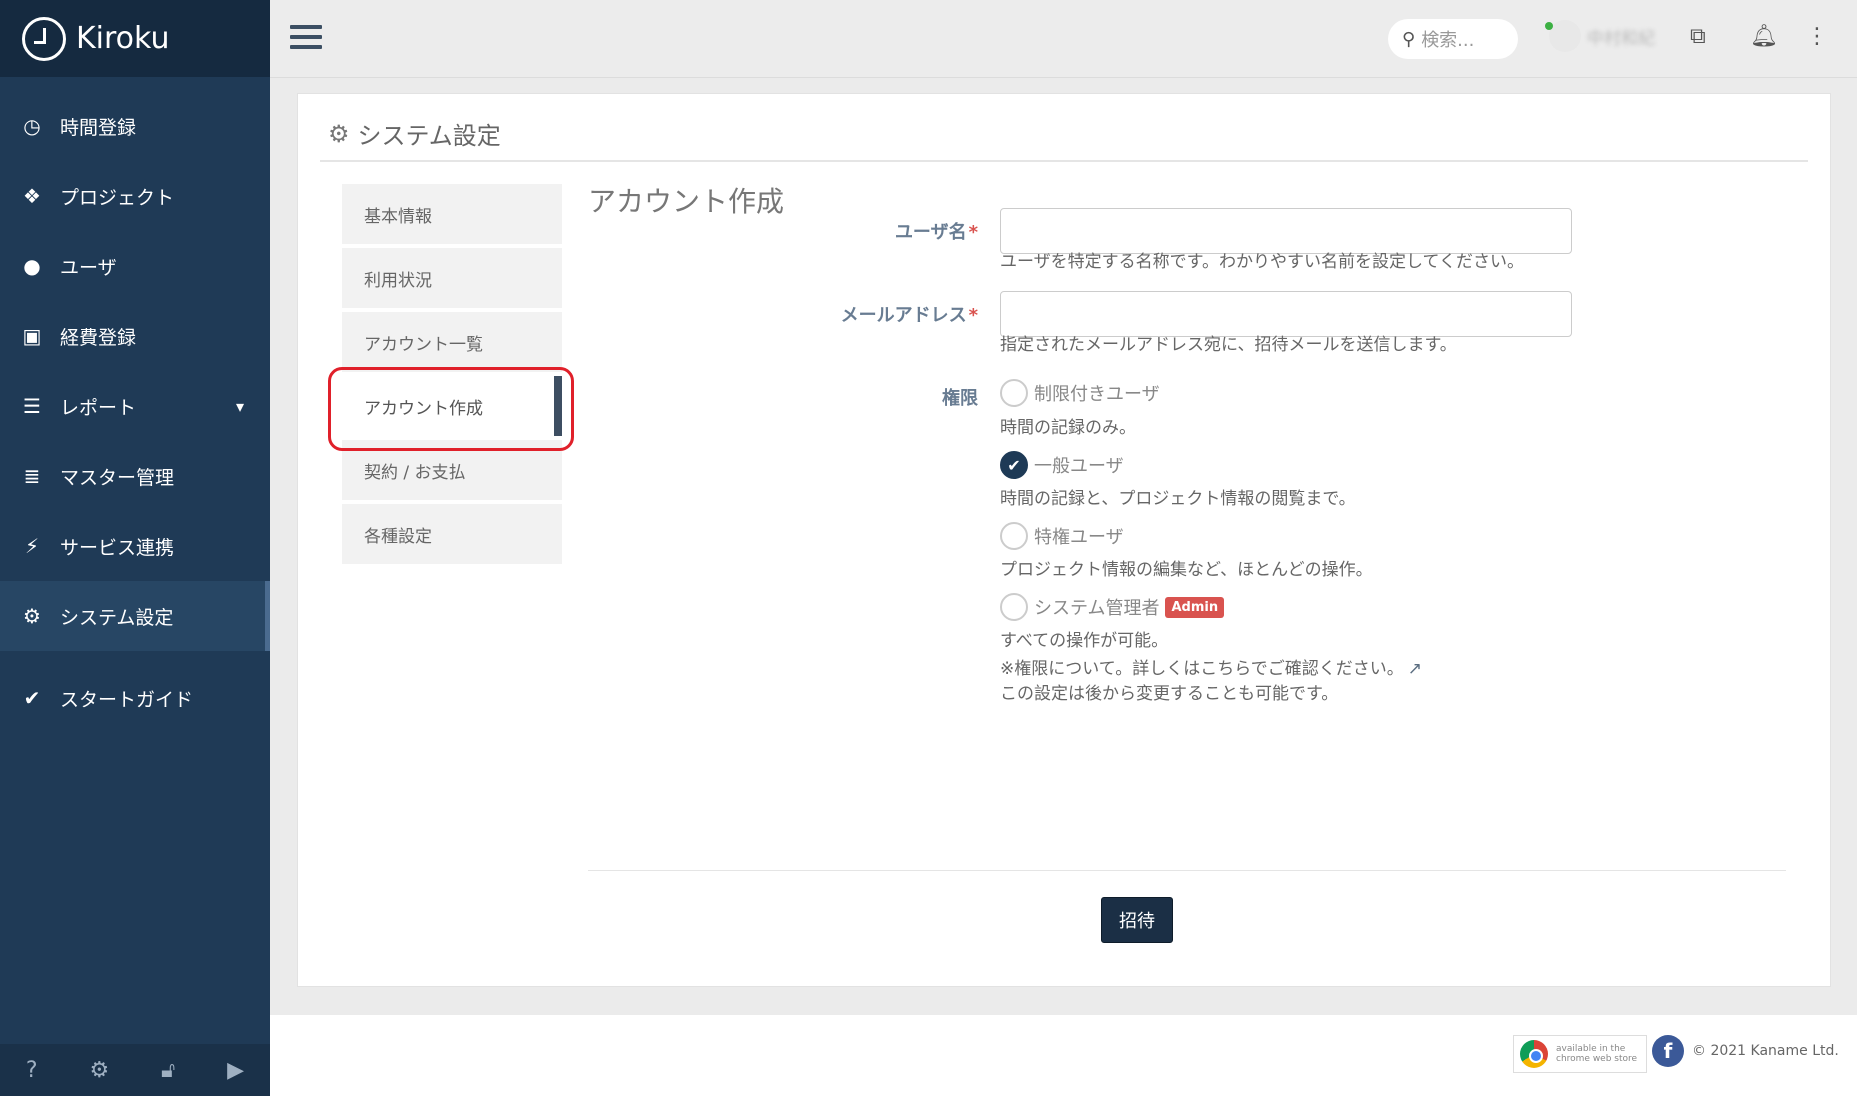 The height and width of the screenshot is (1096, 1857). What do you see at coordinates (1195, 607) in the screenshot?
I see `admin-badge: Admin` at bounding box center [1195, 607].